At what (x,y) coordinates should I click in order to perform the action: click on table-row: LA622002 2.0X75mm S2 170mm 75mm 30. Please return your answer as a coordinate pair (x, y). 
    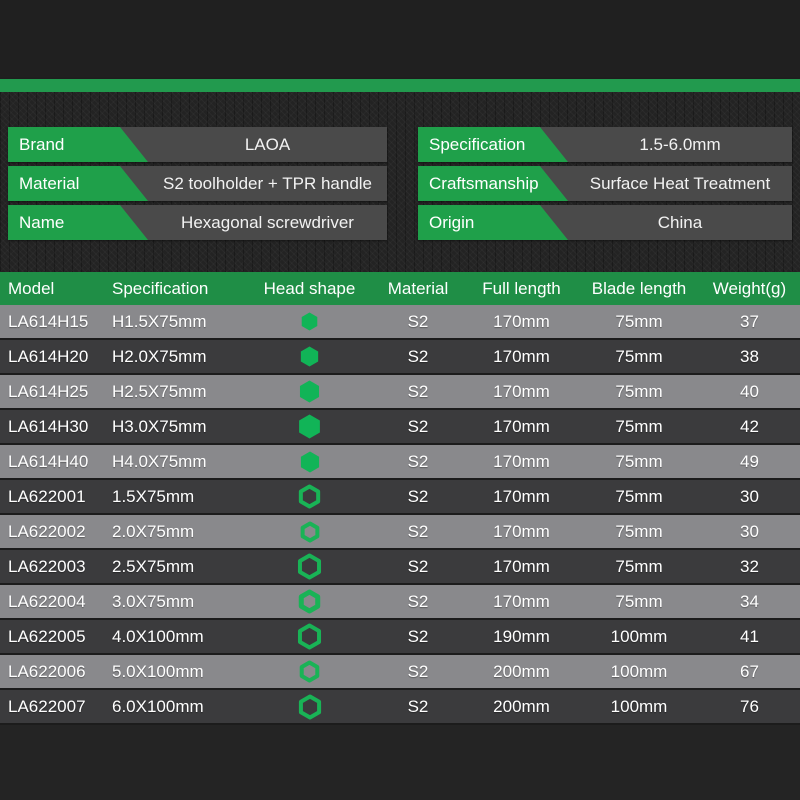
    Looking at the image, I should click on (400, 532).